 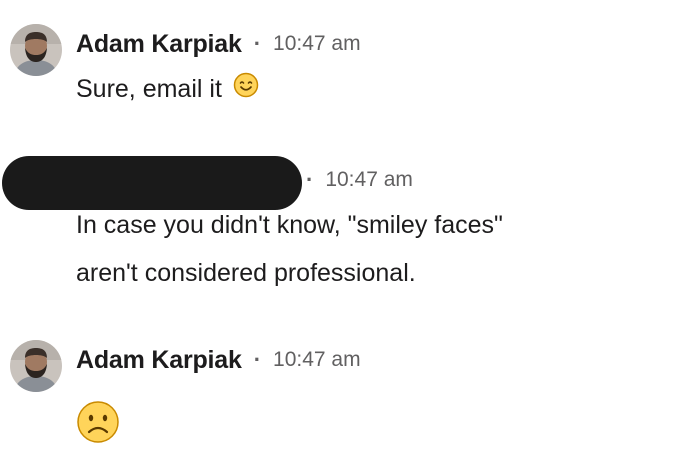 What do you see at coordinates (246, 273) in the screenshot?
I see `message-text-line-2: aren't considered professional.` at bounding box center [246, 273].